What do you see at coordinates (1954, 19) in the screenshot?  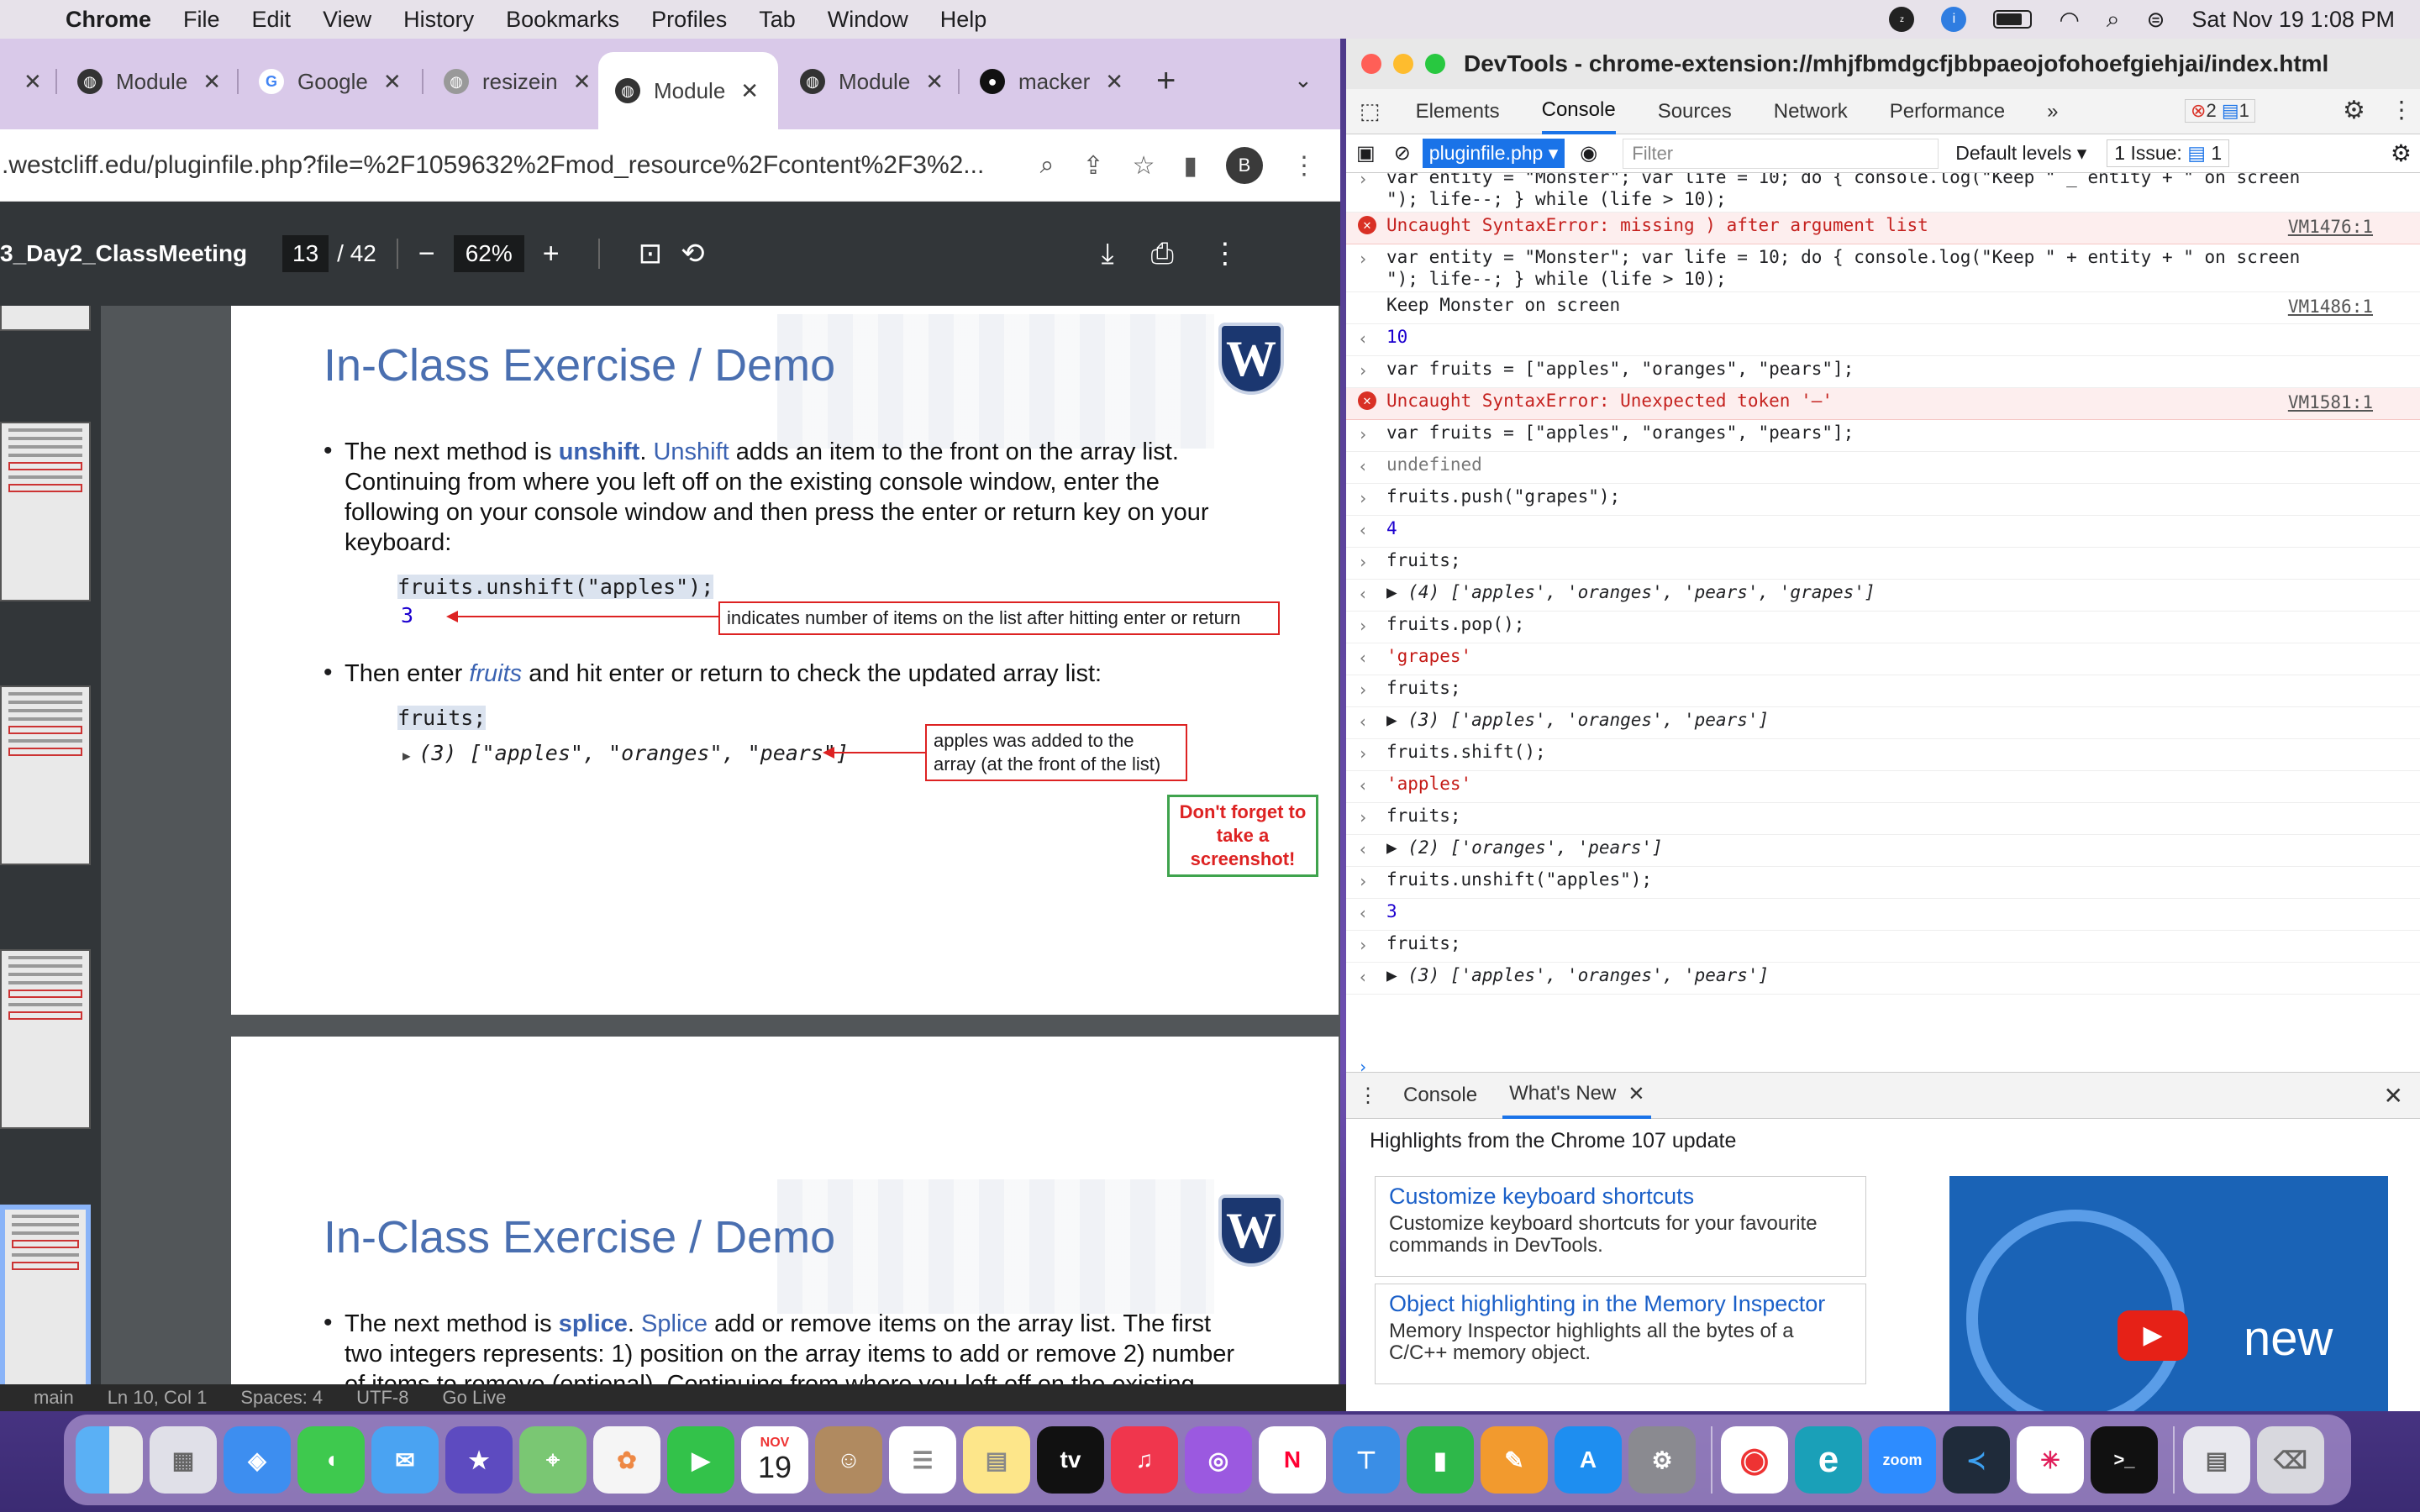 I see `info-icon: i` at bounding box center [1954, 19].